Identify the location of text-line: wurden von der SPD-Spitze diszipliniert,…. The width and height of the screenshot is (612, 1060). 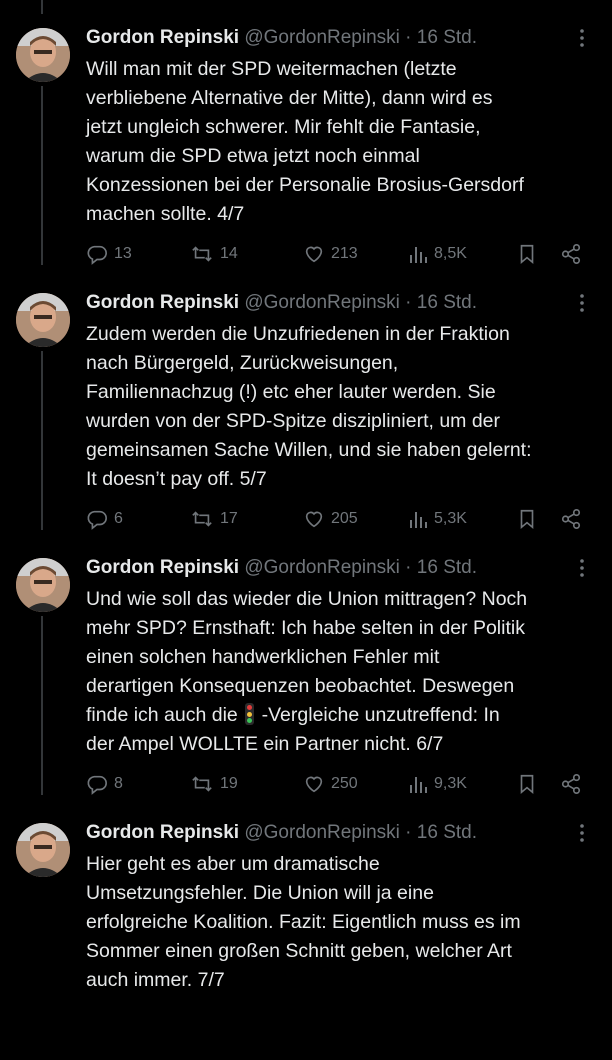
(293, 421).